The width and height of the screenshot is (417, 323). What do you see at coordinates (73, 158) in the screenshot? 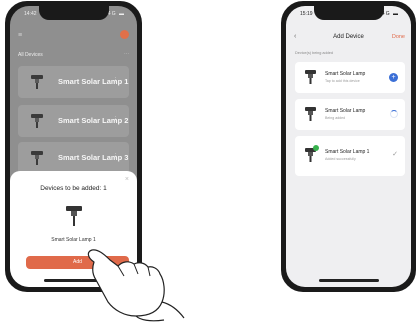
I see `device-card: Smart Solar Lamp 3 ⋮` at bounding box center [73, 158].